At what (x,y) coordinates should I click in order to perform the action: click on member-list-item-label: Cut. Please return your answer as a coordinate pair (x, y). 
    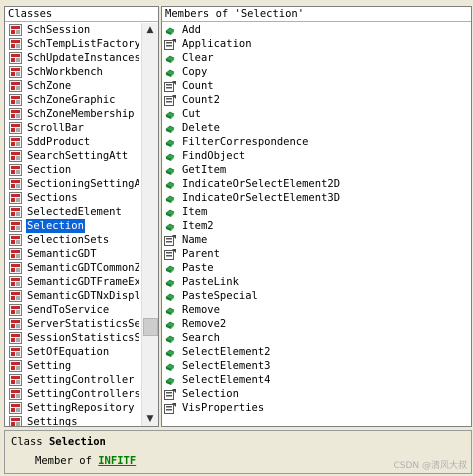
    Looking at the image, I should click on (191, 114).